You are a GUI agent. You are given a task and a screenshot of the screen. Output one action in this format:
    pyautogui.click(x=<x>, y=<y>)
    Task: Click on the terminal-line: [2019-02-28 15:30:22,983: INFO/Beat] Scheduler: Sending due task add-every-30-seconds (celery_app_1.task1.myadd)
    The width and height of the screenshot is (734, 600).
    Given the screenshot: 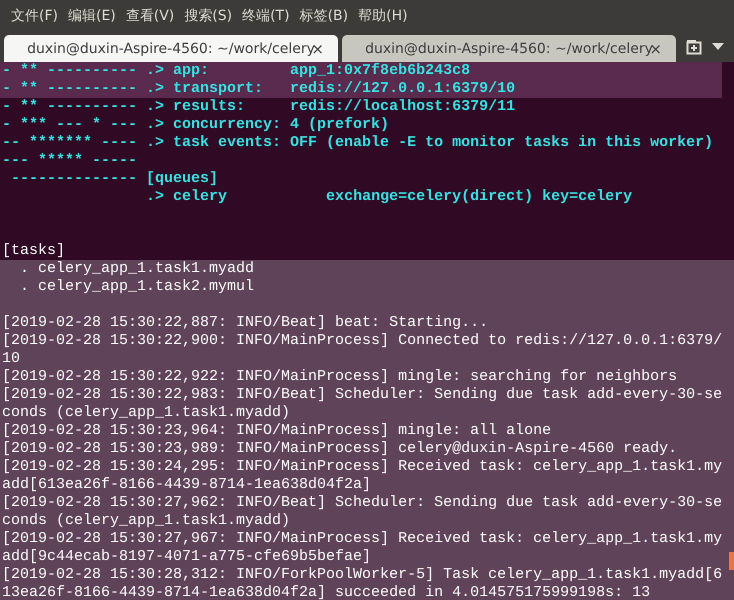 What is the action you would take?
    pyautogui.click(x=361, y=404)
    